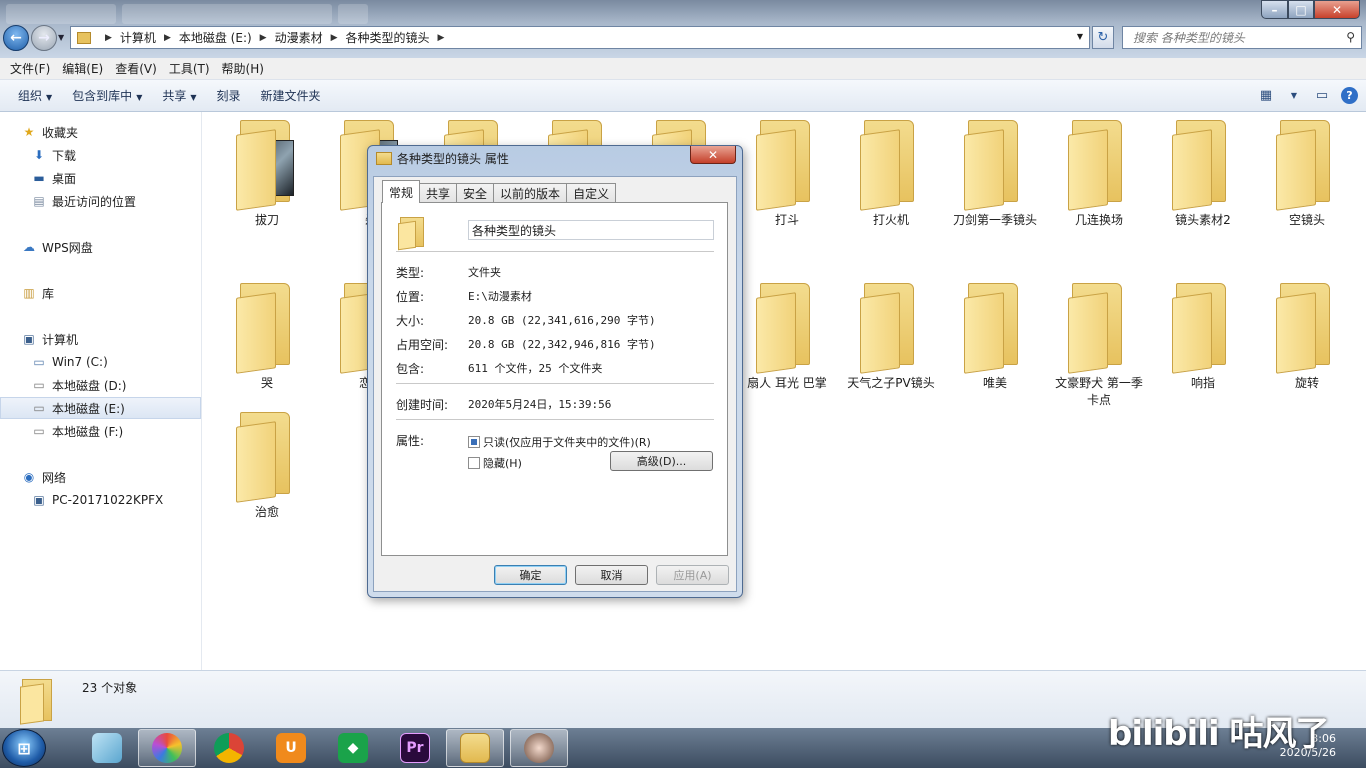 The width and height of the screenshot is (1366, 768). I want to click on taskbar-uc: U, so click(291, 748).